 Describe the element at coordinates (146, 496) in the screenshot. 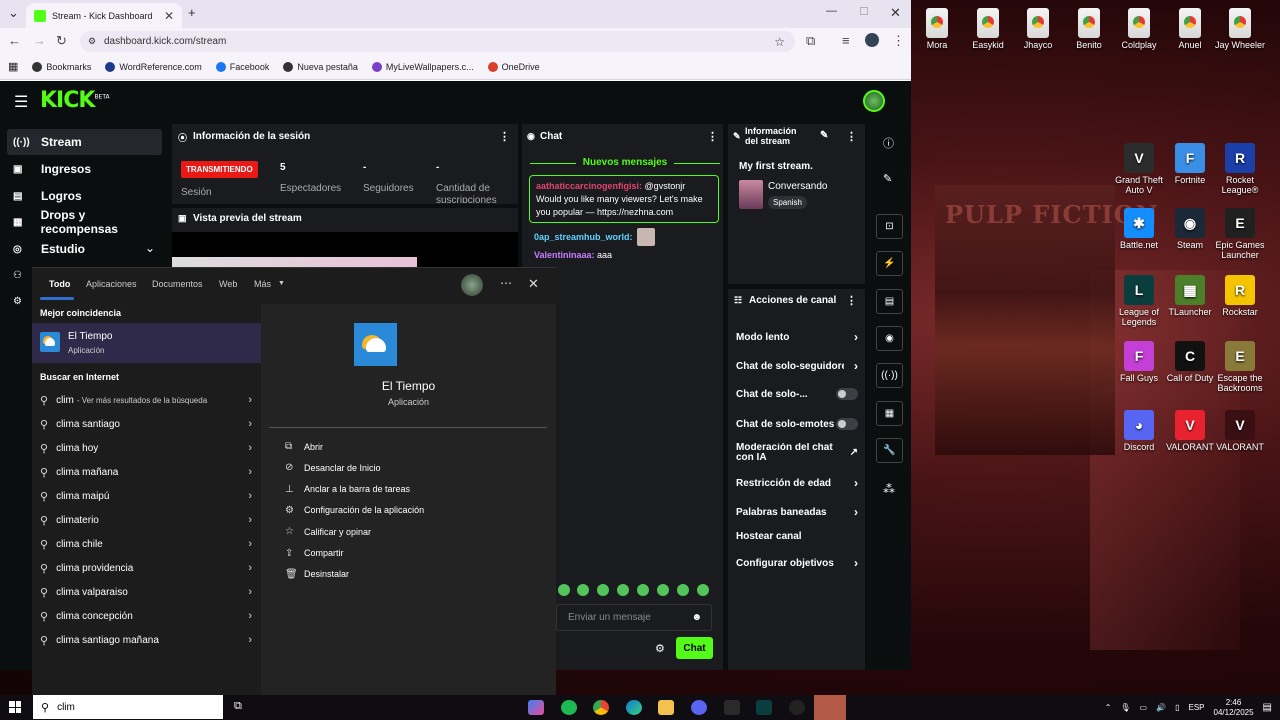

I see `web-search-result: ⚲ clima maipú ›` at that location.